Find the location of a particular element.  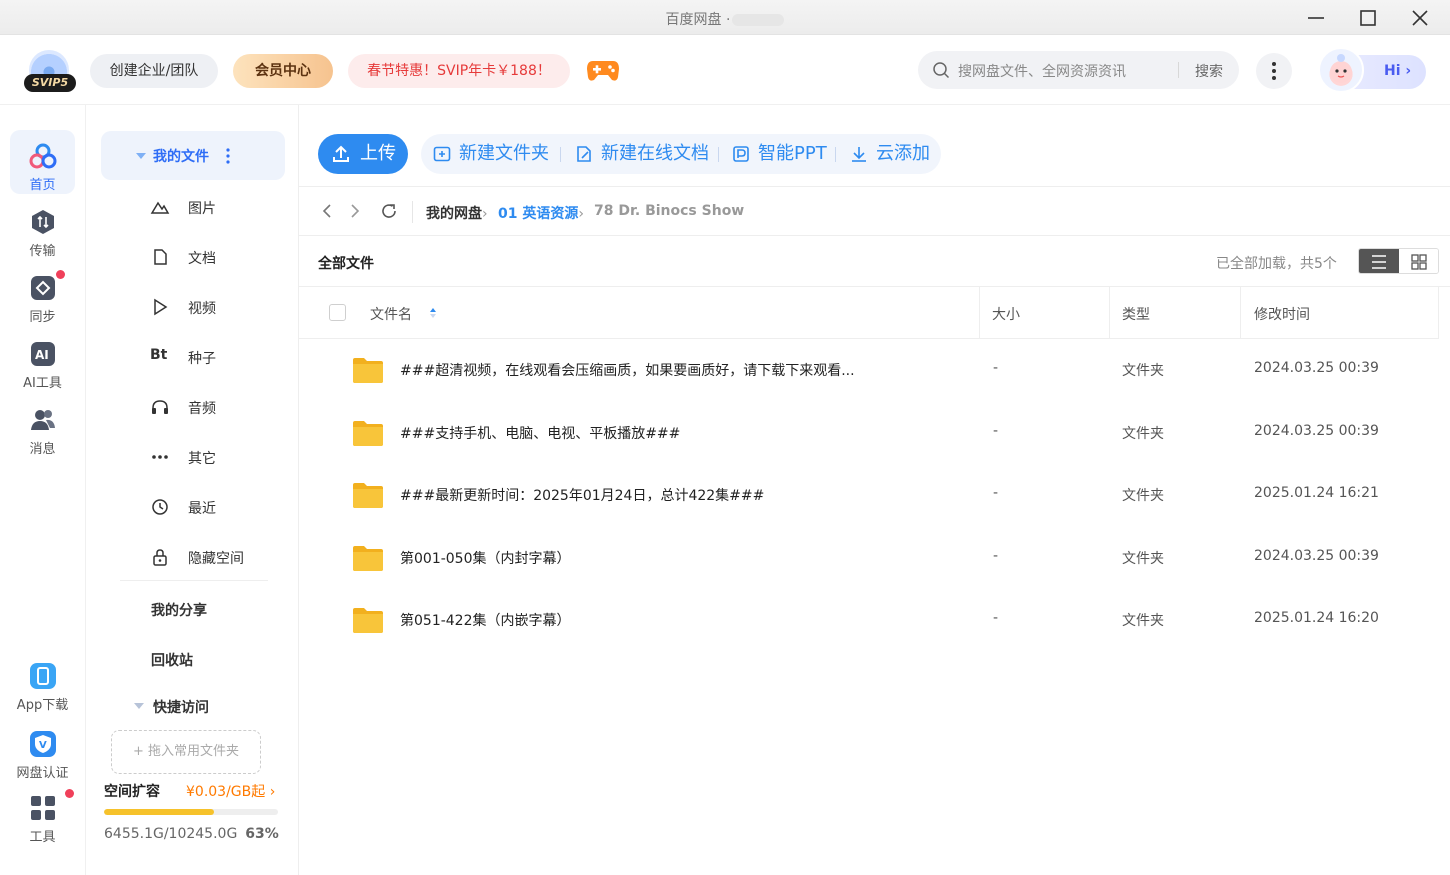

file-modified: 2025.01.24 16:21 is located at coordinates (1316, 493).